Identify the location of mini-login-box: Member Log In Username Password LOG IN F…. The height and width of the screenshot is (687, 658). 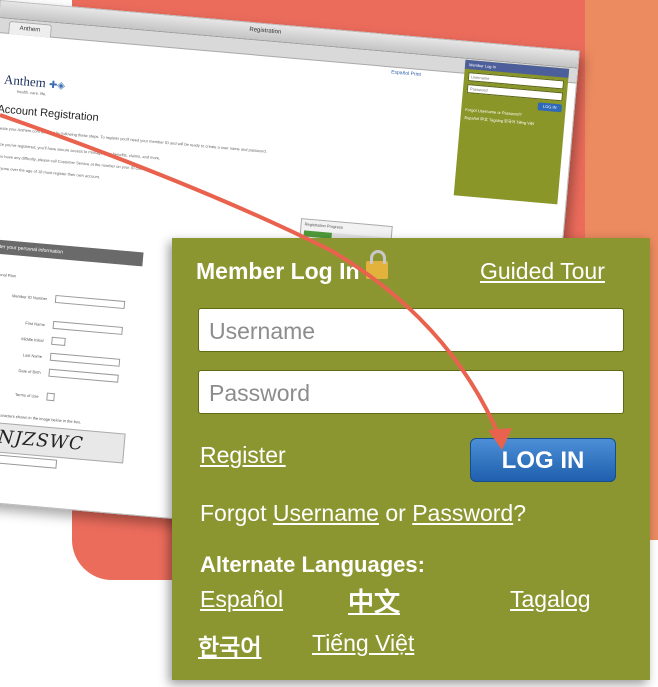
(511, 132).